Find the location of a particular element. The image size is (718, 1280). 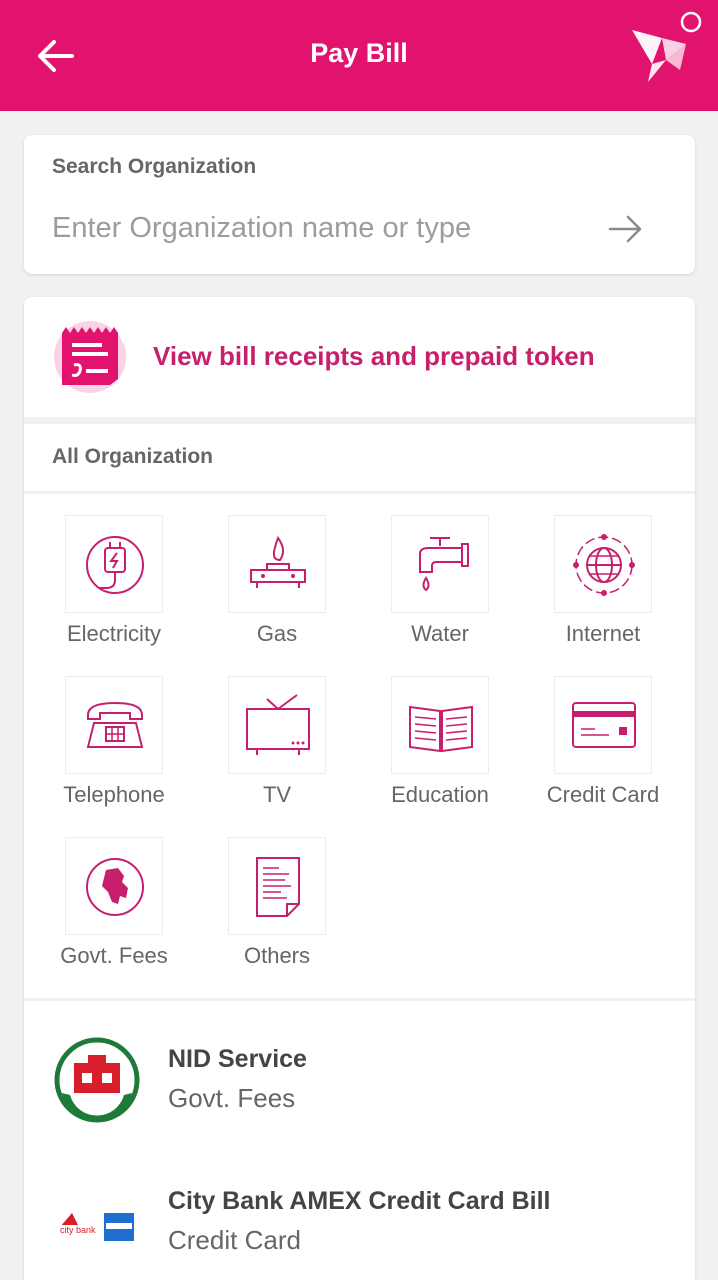

internet-icon is located at coordinates (604, 565).